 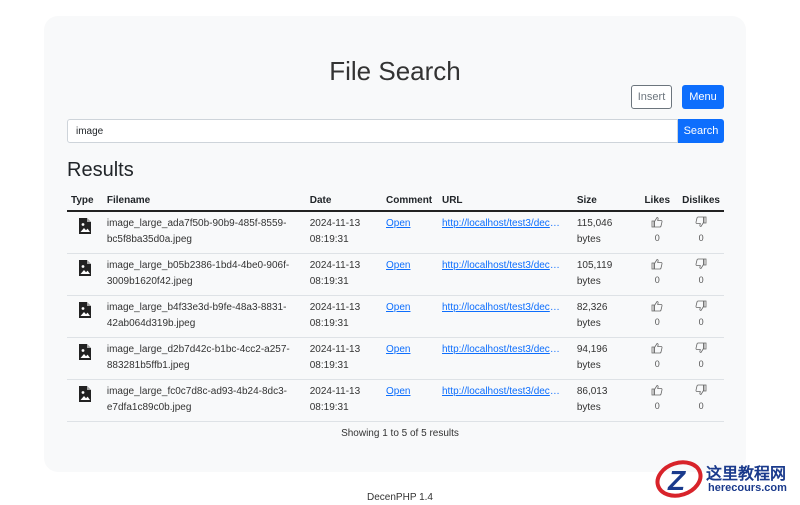 What do you see at coordinates (676, 480) in the screenshot?
I see `svg-text: Z` at bounding box center [676, 480].